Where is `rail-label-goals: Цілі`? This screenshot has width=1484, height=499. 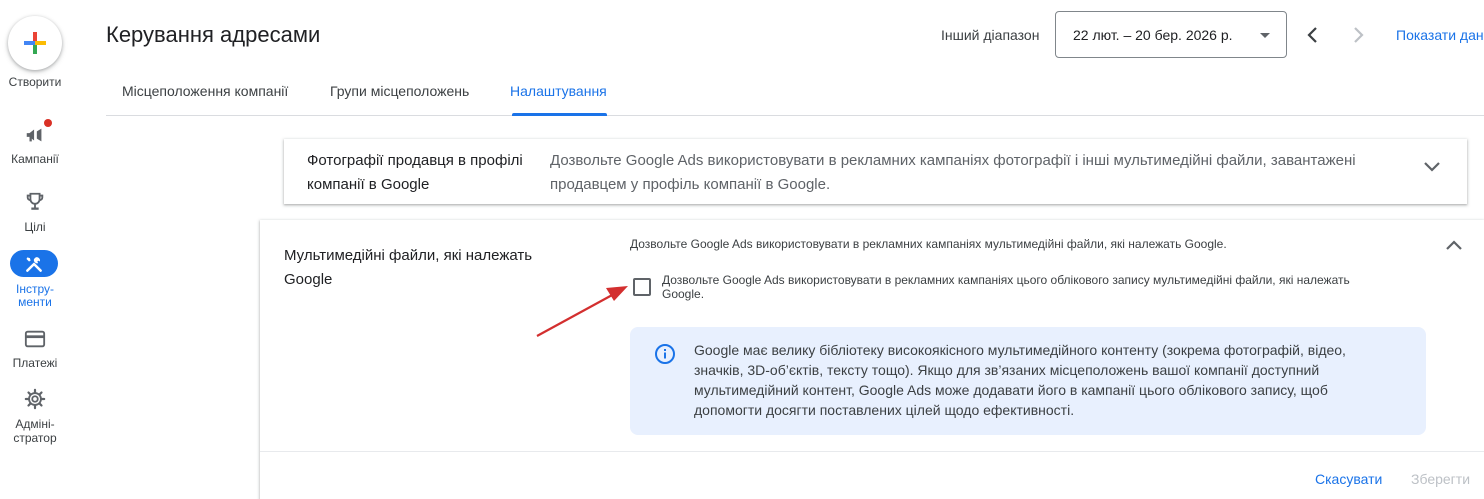
rail-label-goals: Цілі is located at coordinates (35, 227).